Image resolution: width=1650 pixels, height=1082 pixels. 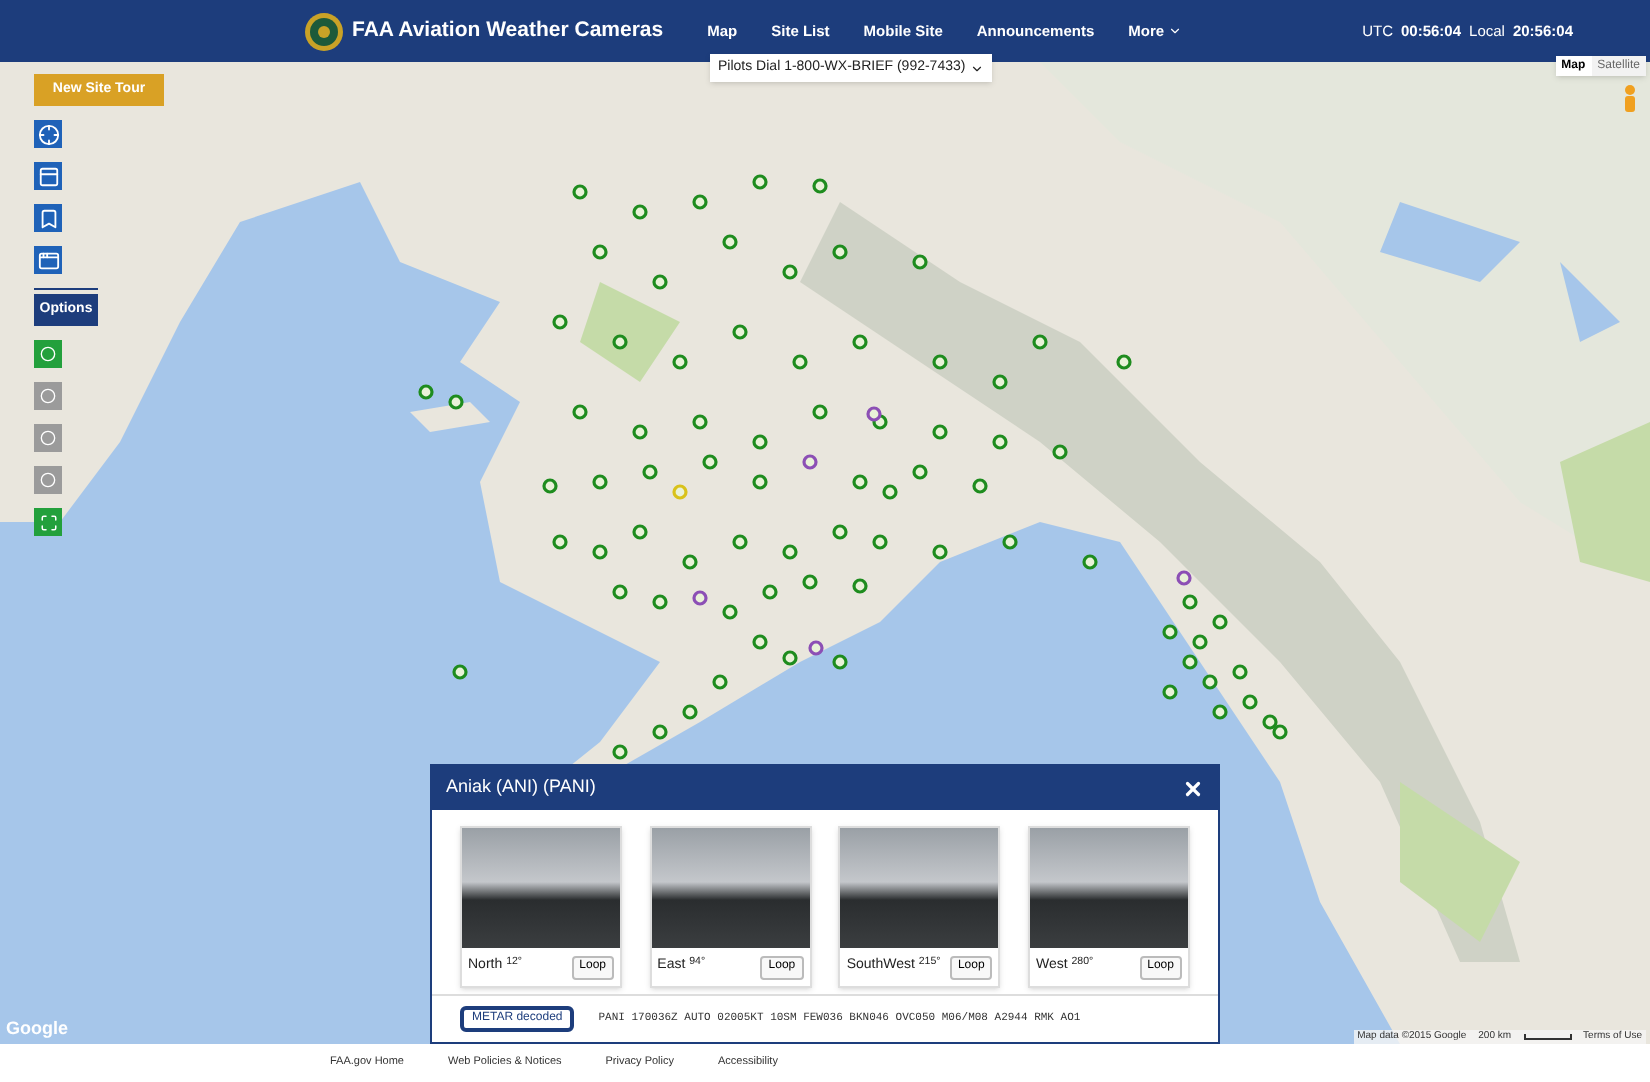 What do you see at coordinates (508, 30) in the screenshot?
I see `site-title: FAA Aviation Weather Cameras` at bounding box center [508, 30].